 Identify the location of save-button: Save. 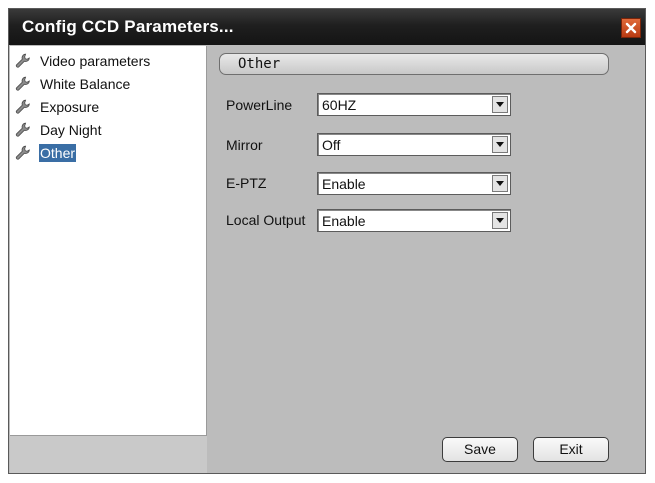
(480, 449).